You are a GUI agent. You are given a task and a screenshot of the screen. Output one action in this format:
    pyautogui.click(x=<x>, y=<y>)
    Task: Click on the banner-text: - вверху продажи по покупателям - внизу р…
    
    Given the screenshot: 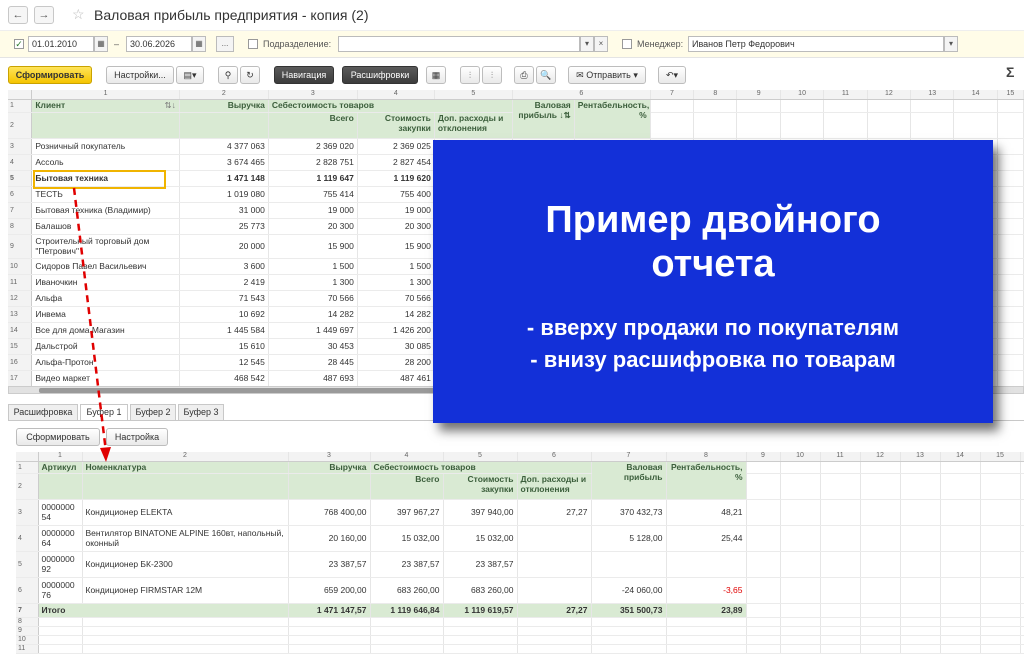 What is the action you would take?
    pyautogui.click(x=713, y=343)
    